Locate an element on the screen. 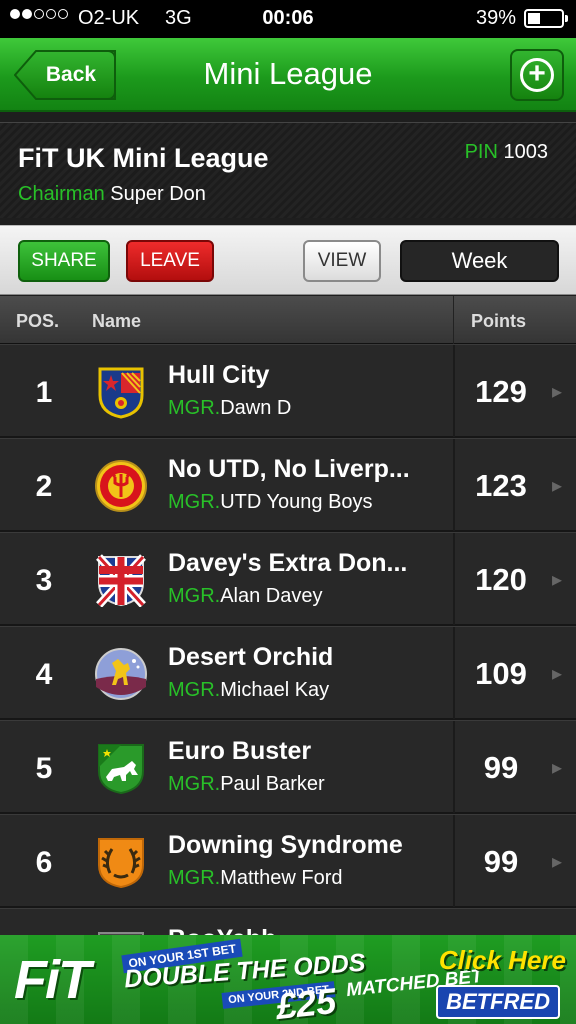  view-button: VIEW is located at coordinates (342, 261).